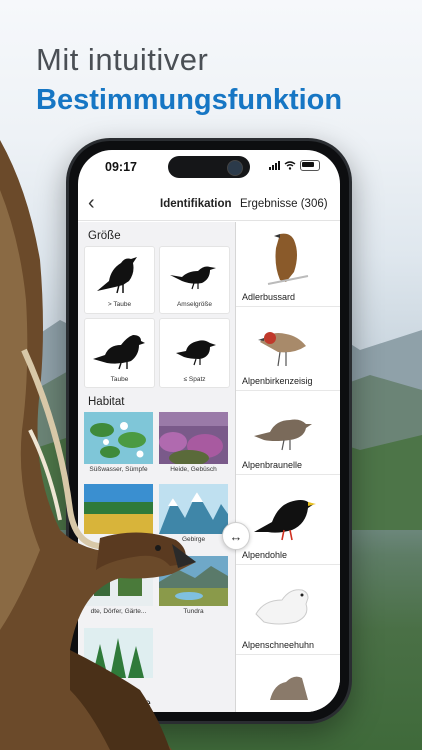 The width and height of the screenshot is (422, 750). What do you see at coordinates (122, 59) in the screenshot?
I see `promo-line-1: Mit intuitiver` at bounding box center [122, 59].